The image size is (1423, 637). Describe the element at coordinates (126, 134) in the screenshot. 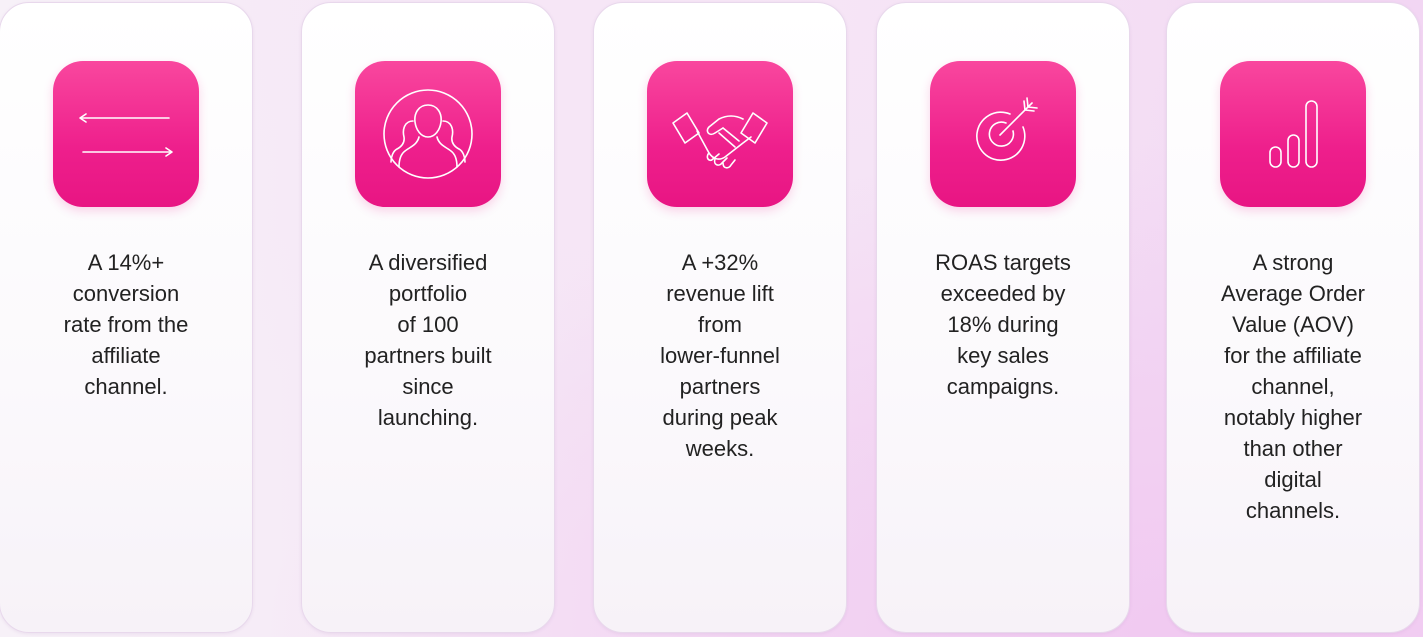

I see `arrows-exchange-icon` at that location.